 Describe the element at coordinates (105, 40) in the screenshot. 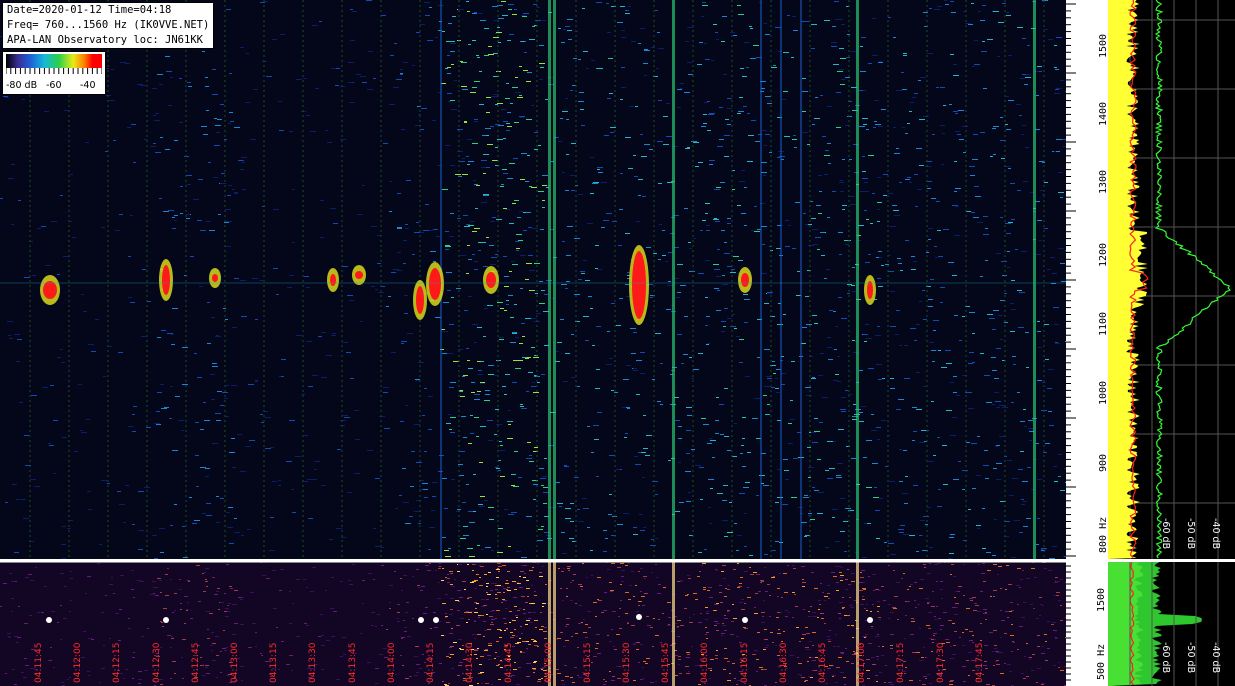

I see `observatory-line: APA-LAN Observatory loc: JN61KK` at that location.